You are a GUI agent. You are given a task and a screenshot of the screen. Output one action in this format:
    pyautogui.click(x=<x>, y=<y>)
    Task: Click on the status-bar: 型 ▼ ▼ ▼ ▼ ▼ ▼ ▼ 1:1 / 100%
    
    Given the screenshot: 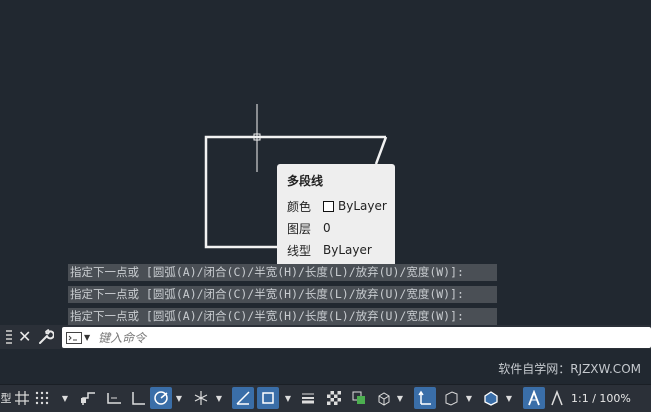 What is the action you would take?
    pyautogui.click(x=325, y=398)
    